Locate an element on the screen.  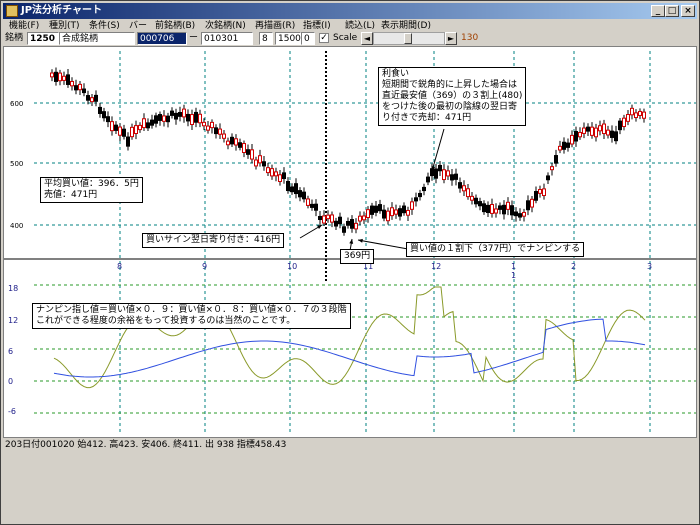
menu-load: 読込(L) is located at coordinates (360, 26).